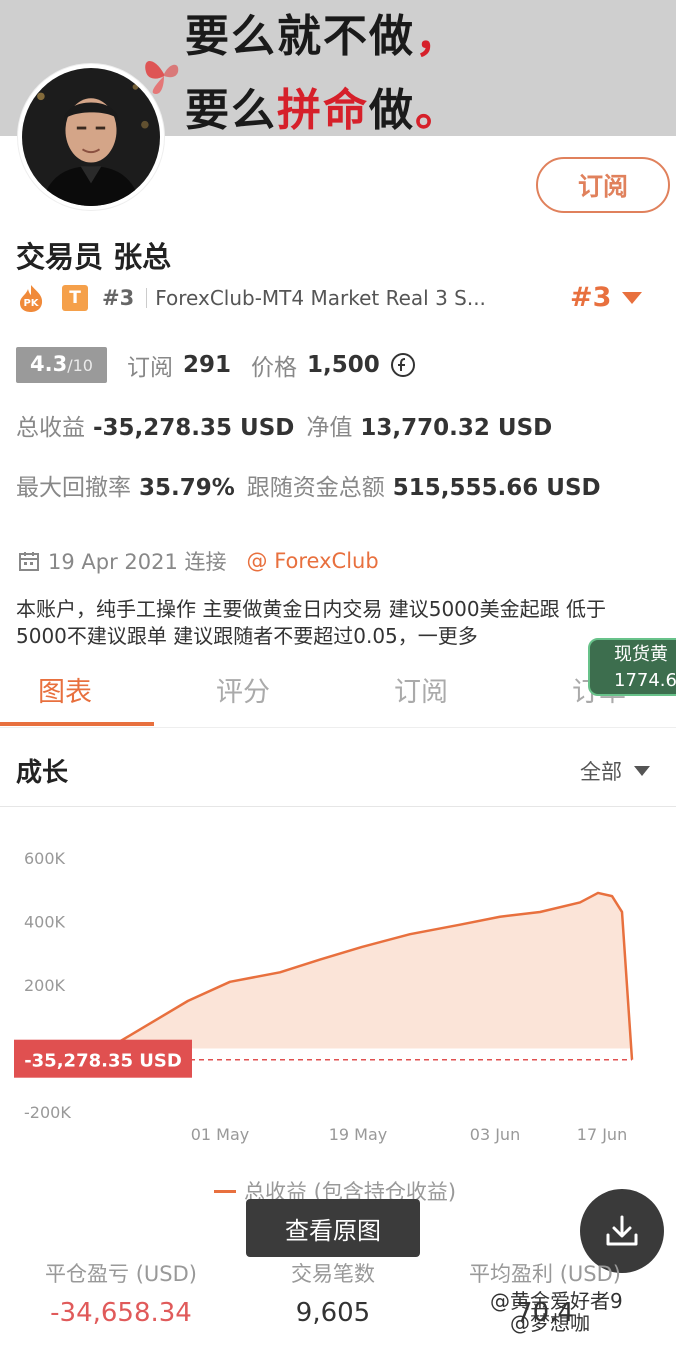  Describe the element at coordinates (29, 561) in the screenshot. I see `calendar-icon` at that location.